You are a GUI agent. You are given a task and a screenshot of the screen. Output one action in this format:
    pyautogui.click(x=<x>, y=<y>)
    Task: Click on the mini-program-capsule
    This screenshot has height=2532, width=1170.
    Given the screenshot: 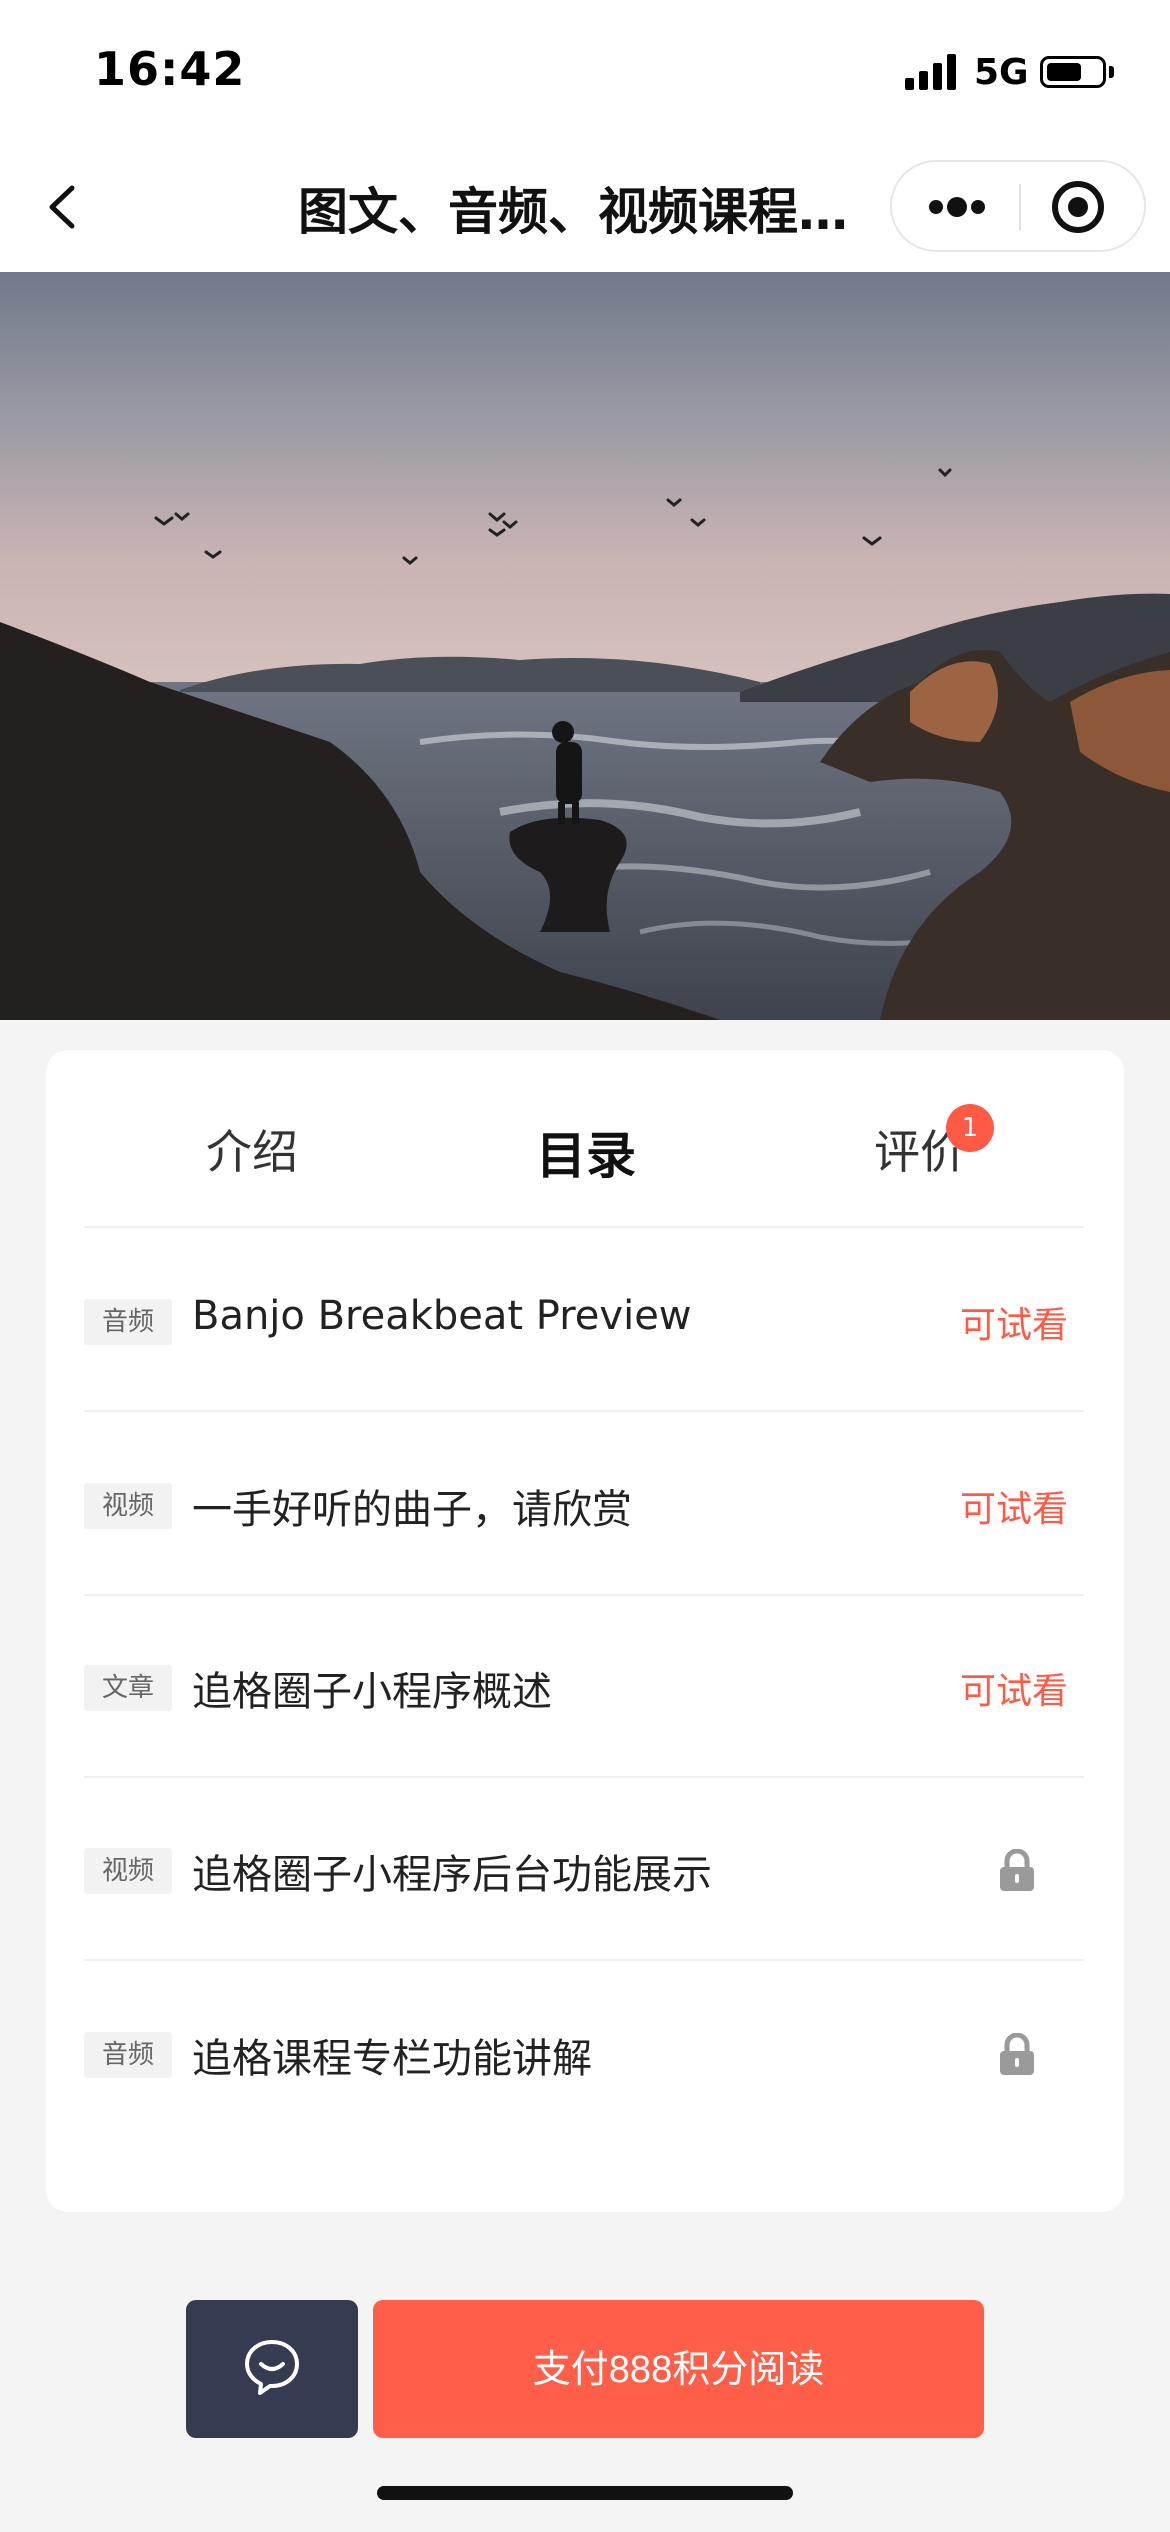 What is the action you would take?
    pyautogui.click(x=1018, y=206)
    